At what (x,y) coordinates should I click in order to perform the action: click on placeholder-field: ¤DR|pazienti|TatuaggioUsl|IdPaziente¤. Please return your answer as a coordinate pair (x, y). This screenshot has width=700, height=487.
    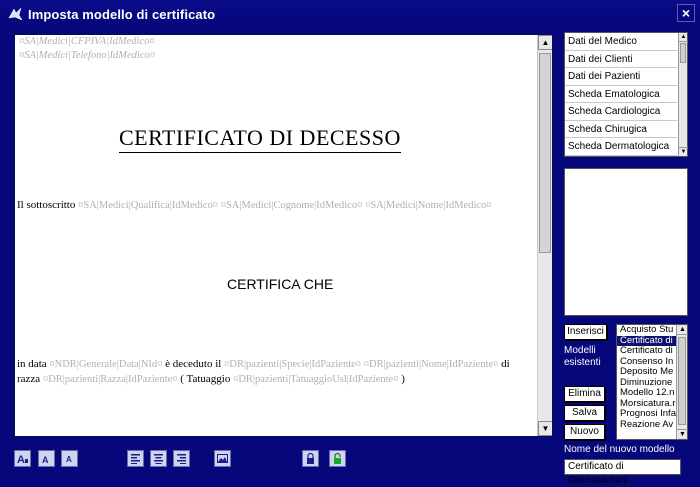
    Looking at the image, I should click on (316, 379).